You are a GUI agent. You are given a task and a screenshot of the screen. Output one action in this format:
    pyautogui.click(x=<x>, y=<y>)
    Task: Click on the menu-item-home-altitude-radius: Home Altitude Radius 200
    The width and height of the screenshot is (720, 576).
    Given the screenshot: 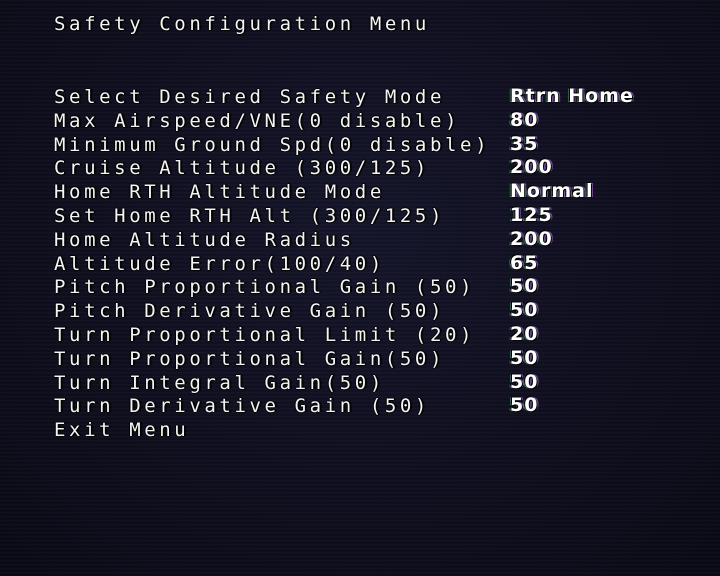 What is the action you would take?
    pyautogui.click(x=379, y=240)
    